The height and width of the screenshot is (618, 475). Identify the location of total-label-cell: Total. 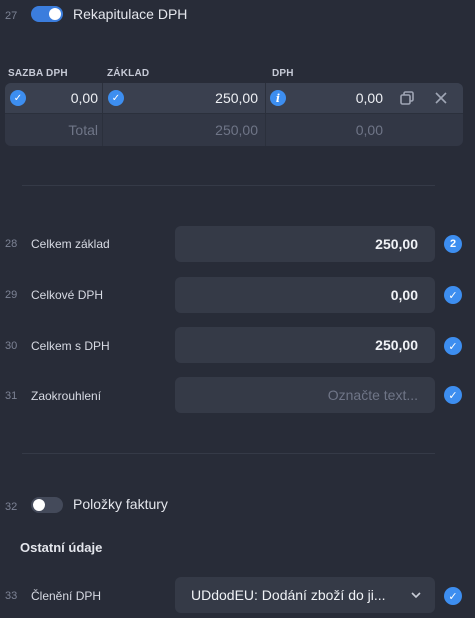
(54, 130).